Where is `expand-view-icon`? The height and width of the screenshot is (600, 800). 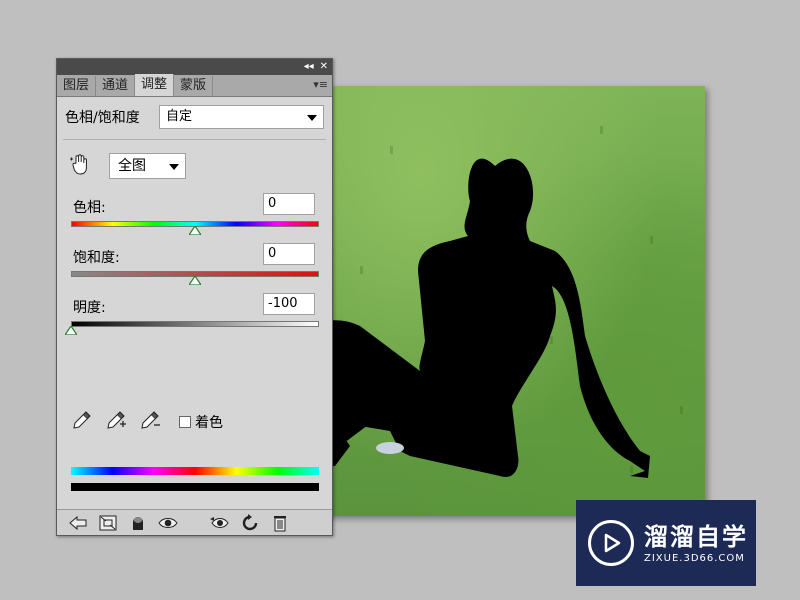
expand-view-icon is located at coordinates (108, 523).